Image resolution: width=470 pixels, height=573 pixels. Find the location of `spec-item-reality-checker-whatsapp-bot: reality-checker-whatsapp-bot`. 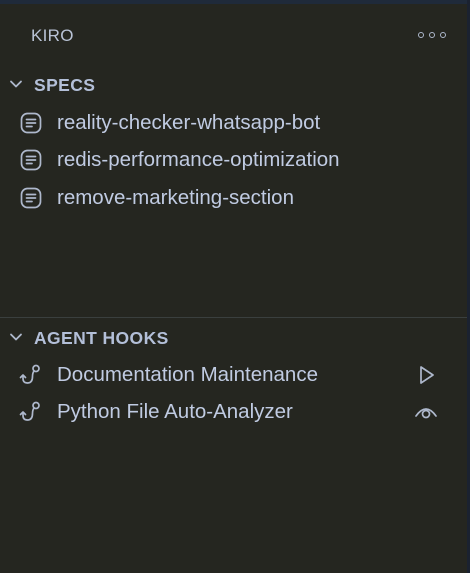

spec-item-reality-checker-whatsapp-bot: reality-checker-whatsapp-bot is located at coordinates (233, 123).